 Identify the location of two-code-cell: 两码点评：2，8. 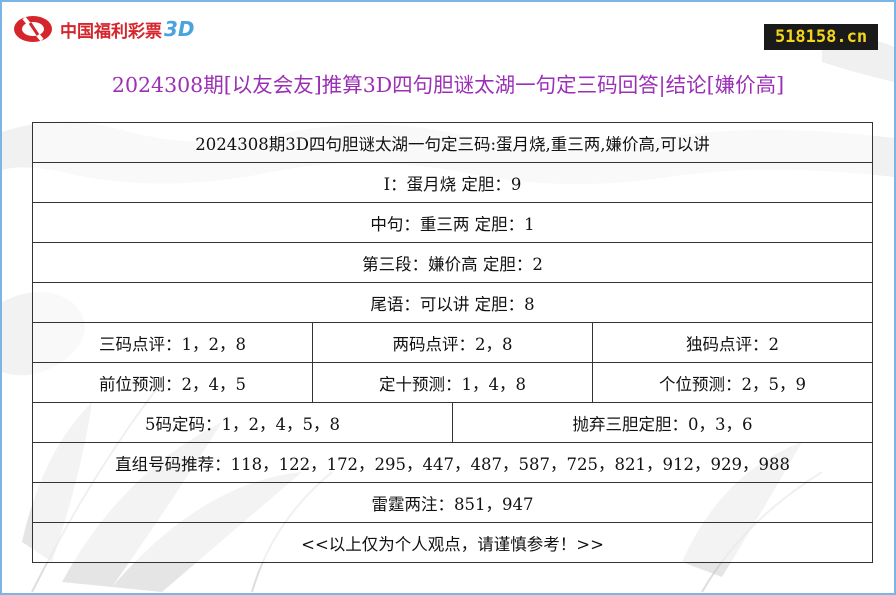
(452, 342).